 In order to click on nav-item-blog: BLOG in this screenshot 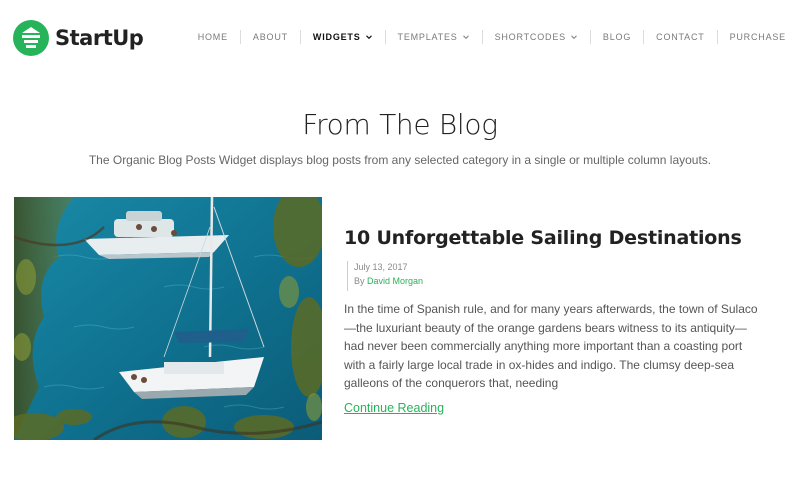, I will do `click(617, 37)`.